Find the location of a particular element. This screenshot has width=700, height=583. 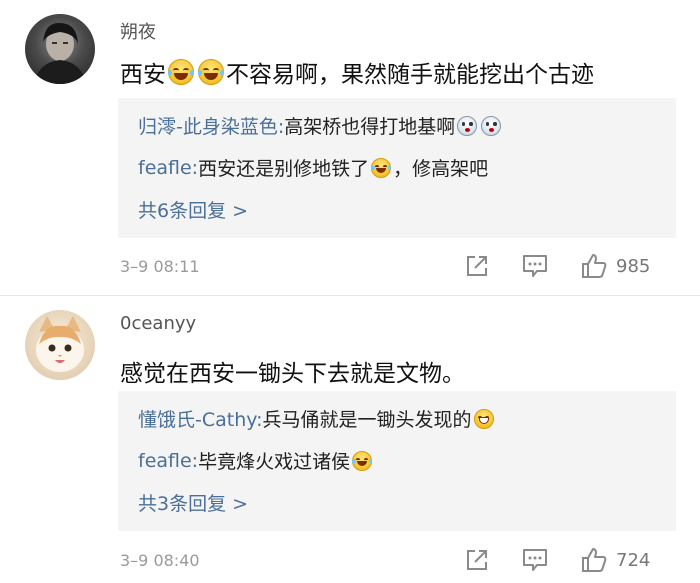

reply-username: 归澪-此身染蓝色: is located at coordinates (211, 125).